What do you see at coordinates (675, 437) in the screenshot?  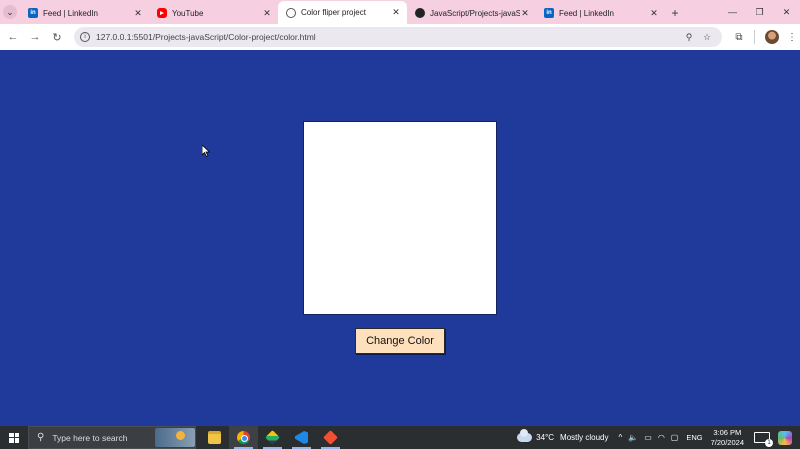 I see `display-icon: ▢` at bounding box center [675, 437].